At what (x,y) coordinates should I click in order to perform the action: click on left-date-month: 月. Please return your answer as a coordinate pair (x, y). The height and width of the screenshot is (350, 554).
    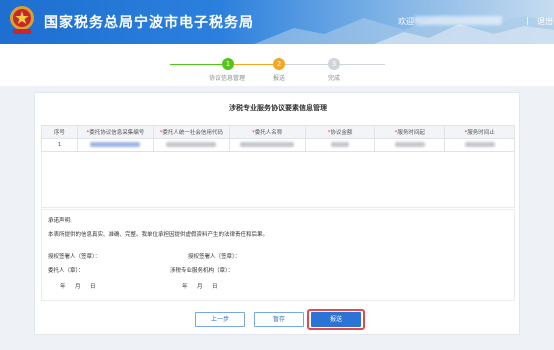
    Looking at the image, I should click on (78, 287).